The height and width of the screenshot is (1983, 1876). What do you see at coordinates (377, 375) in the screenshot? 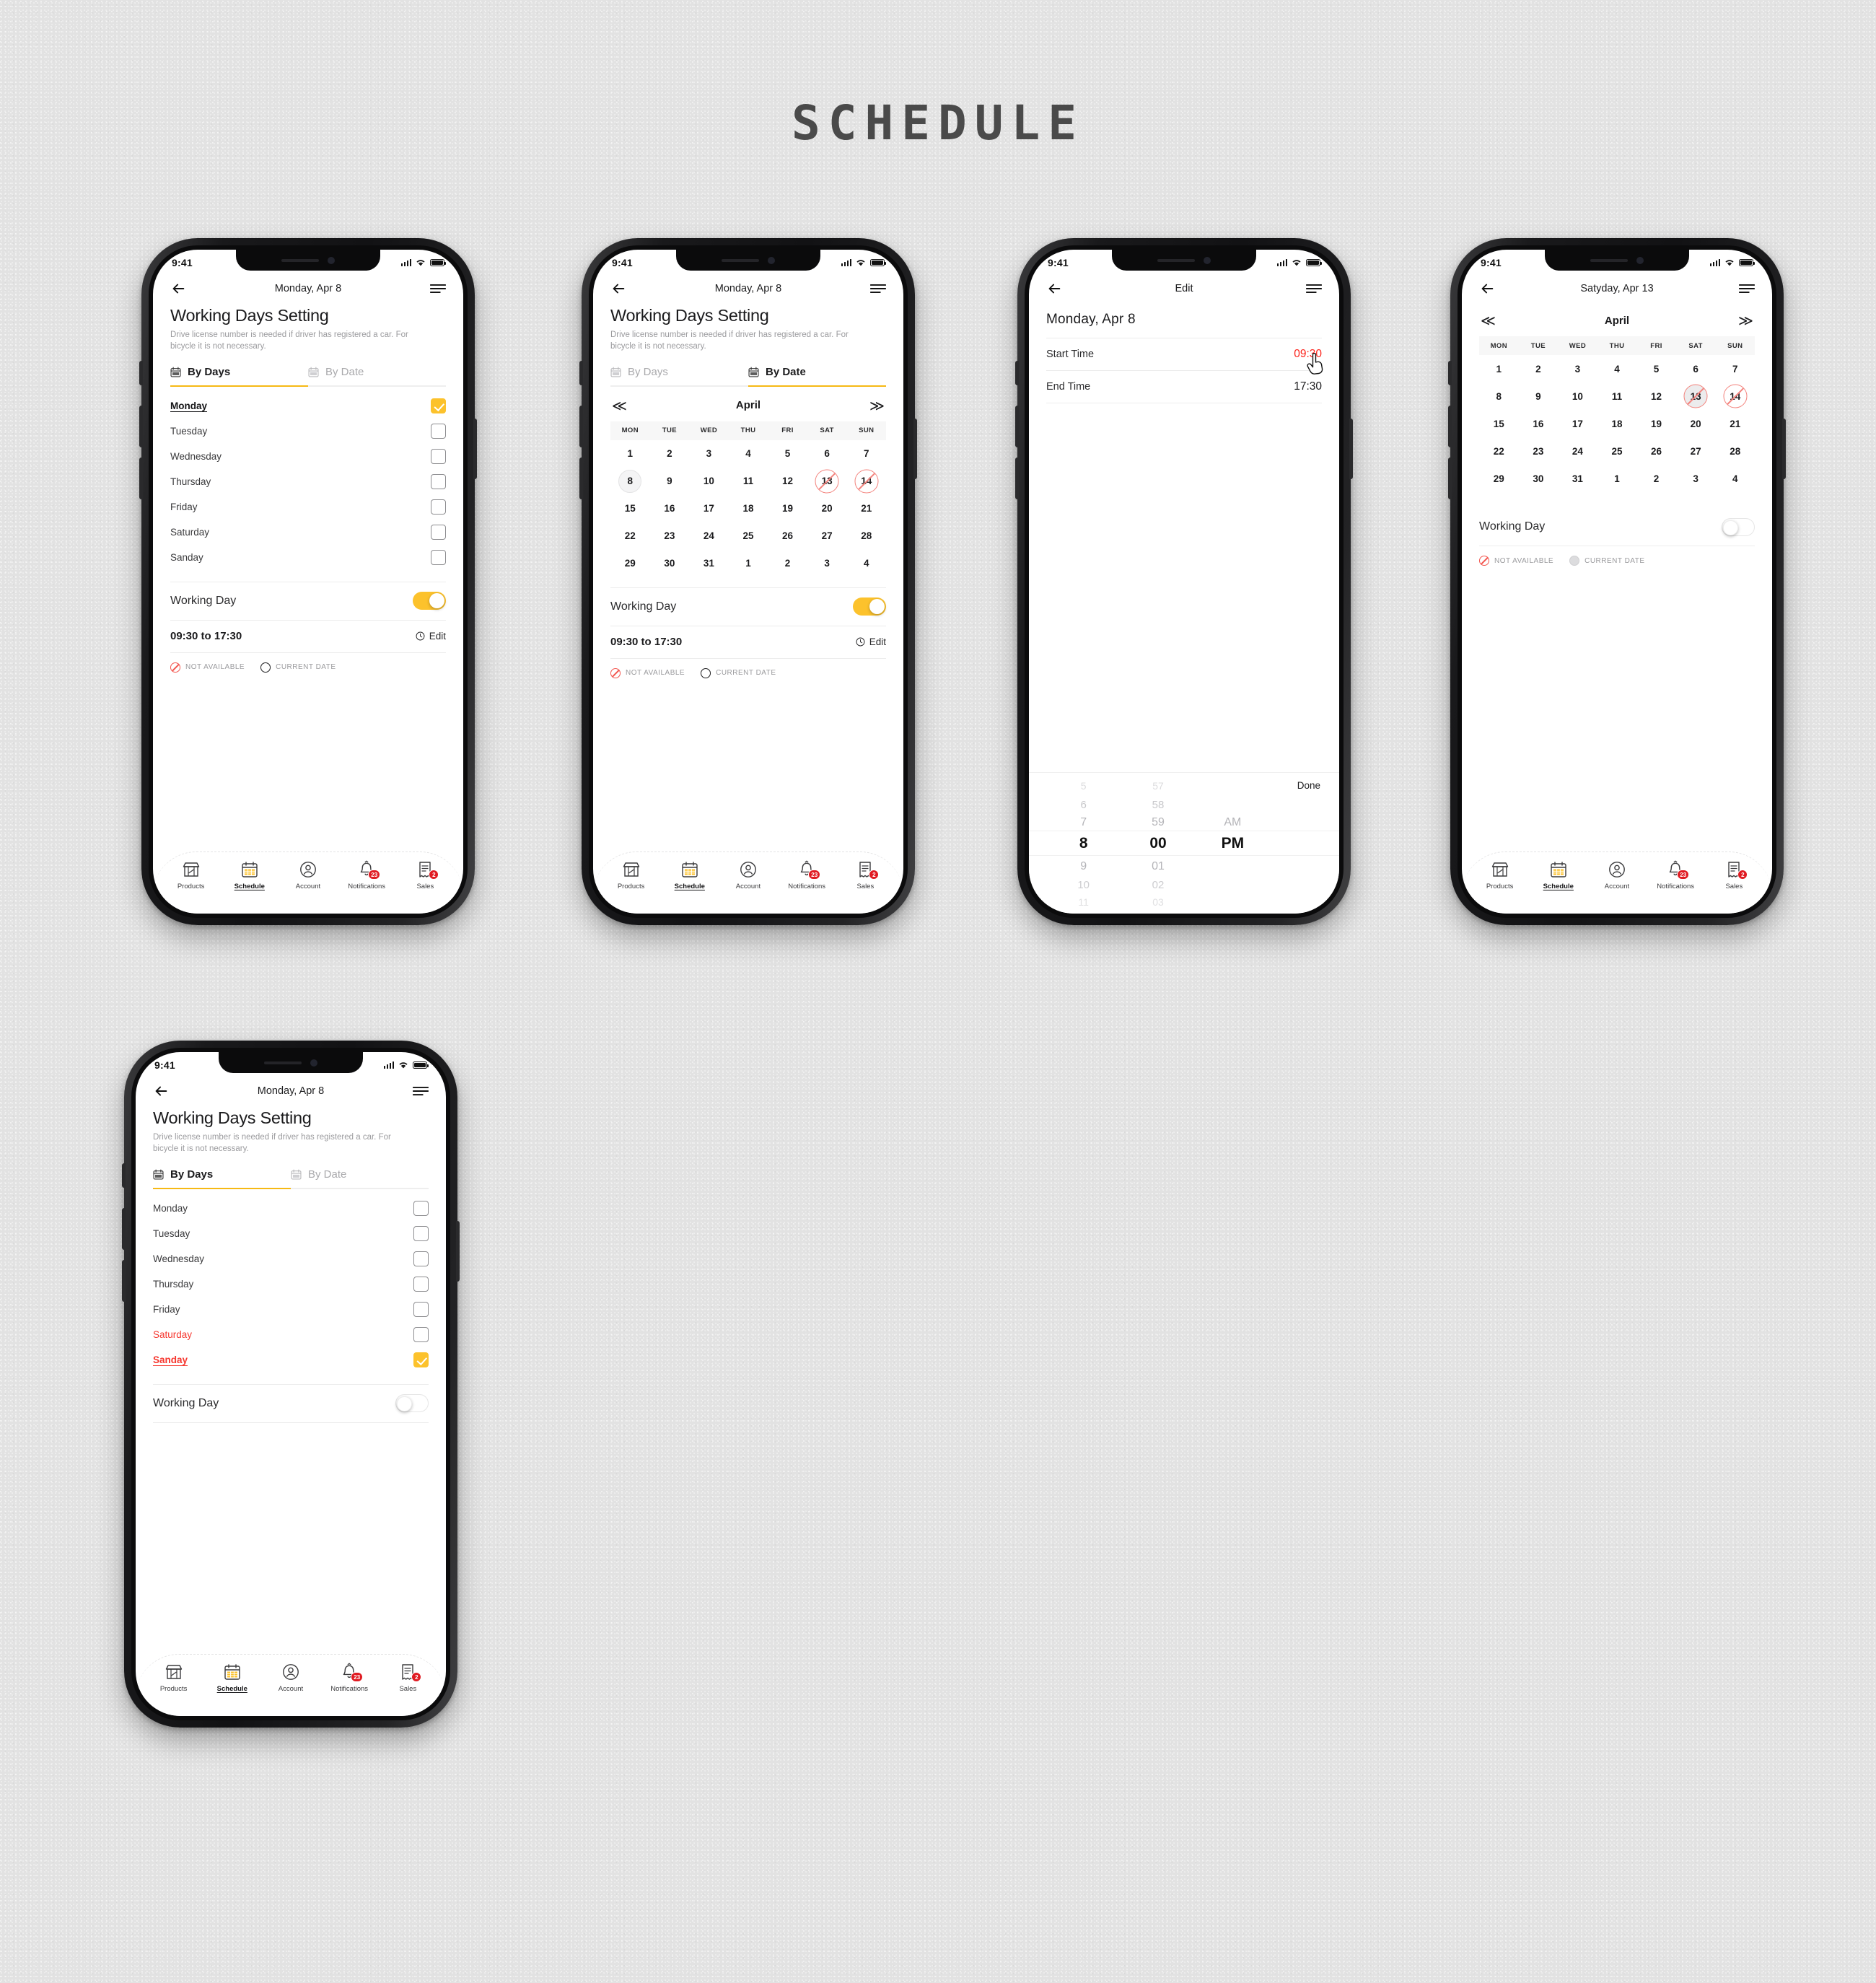
I see `tab-by-date: By Date` at bounding box center [377, 375].